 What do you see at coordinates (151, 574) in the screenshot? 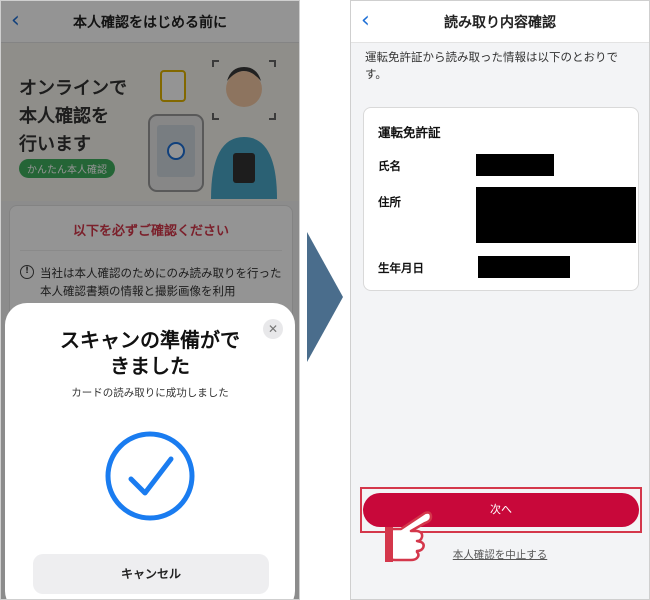
I see `cancel-button: キャンセル` at bounding box center [151, 574].